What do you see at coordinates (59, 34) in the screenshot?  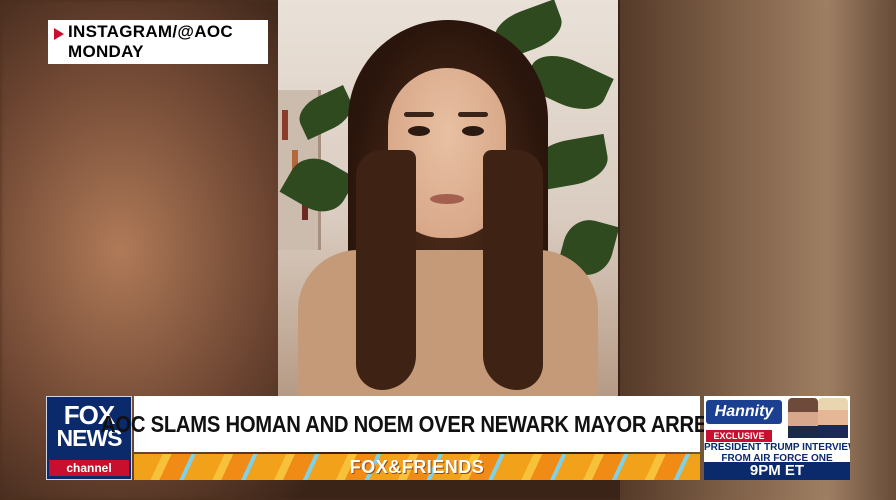 I see `play-triangle-icon` at bounding box center [59, 34].